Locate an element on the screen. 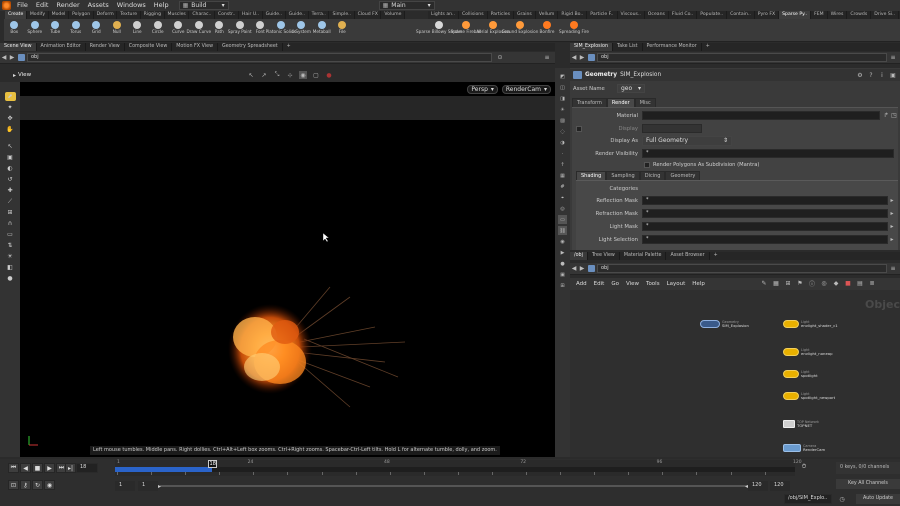  layout-icon: ⊞ is located at coordinates (788, 283).